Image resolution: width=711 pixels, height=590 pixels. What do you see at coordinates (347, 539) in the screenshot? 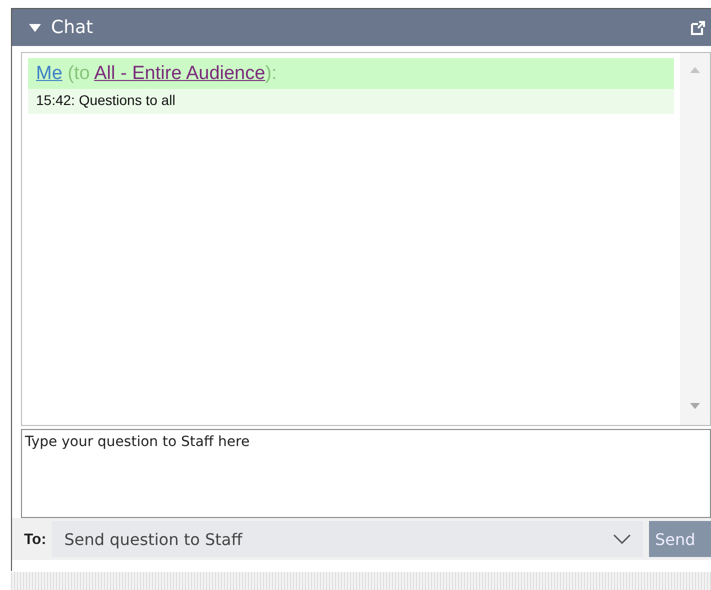
I see `recipient-dropdown: Send question to Staff` at bounding box center [347, 539].